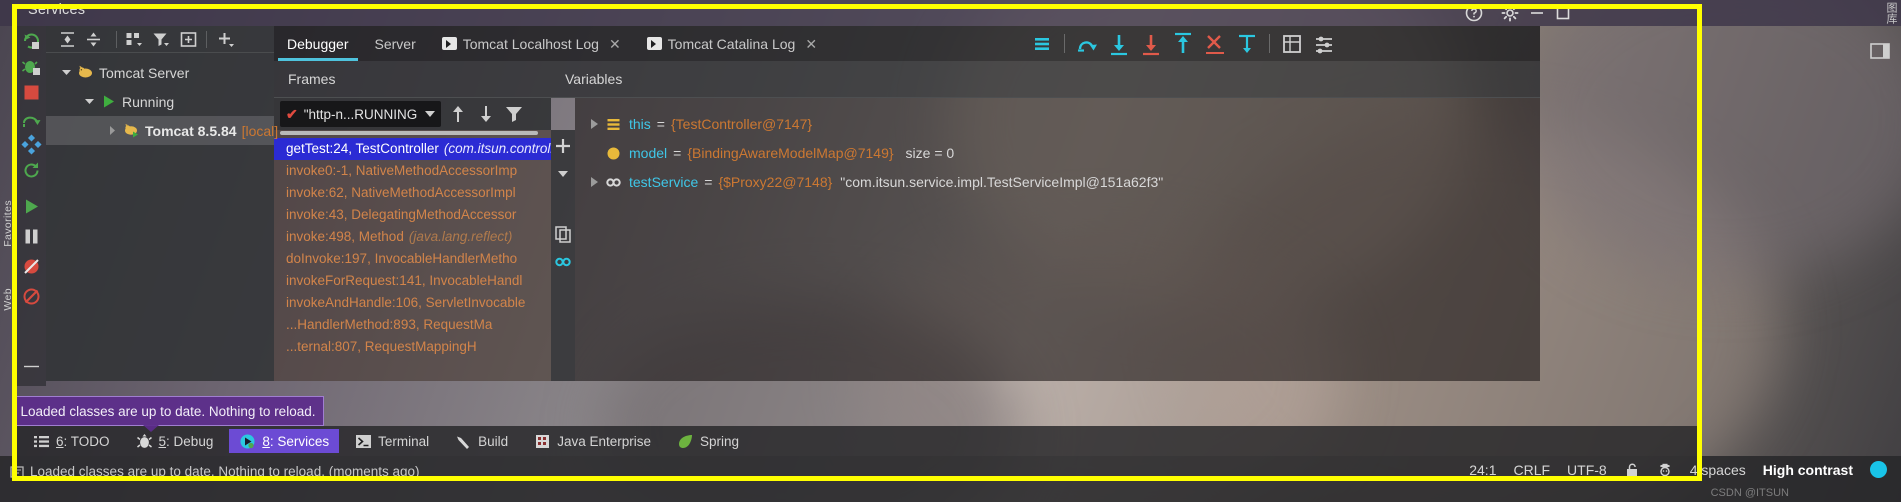 This screenshot has width=1901, height=502. I want to click on pause-program-icon, so click(31, 236).